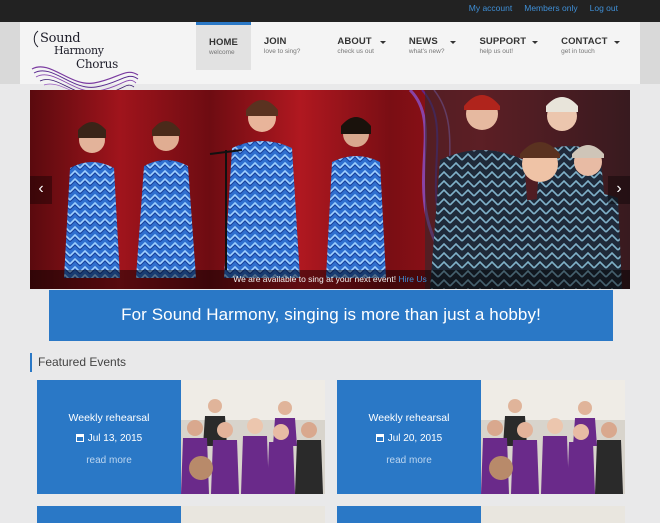  I want to click on nav-home-subtitle: welcome, so click(222, 52).